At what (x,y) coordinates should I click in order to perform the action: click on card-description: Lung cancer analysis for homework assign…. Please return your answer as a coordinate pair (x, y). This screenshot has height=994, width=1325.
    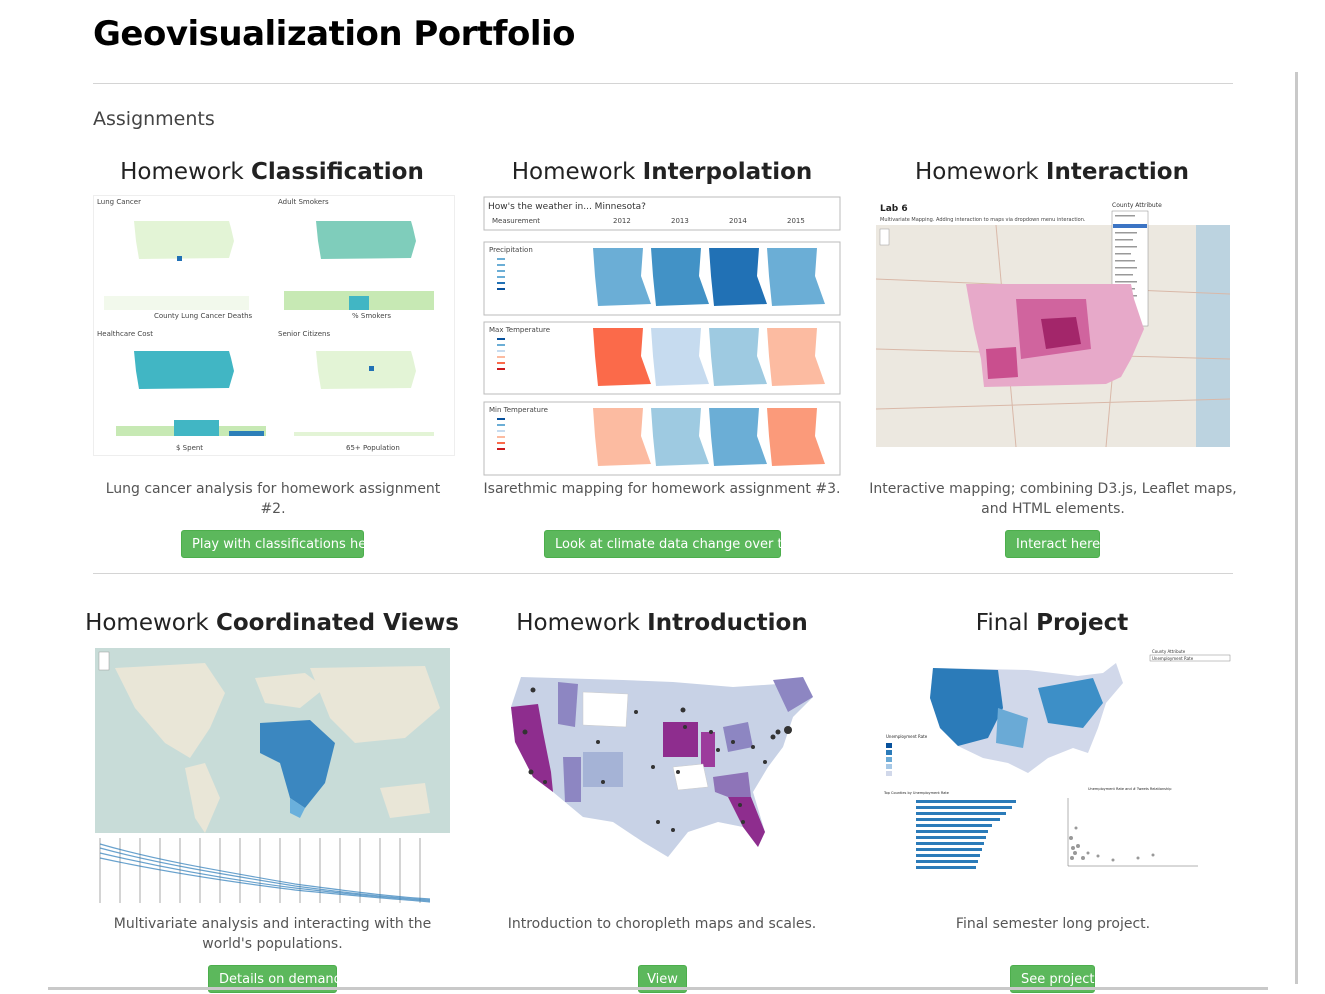
    Looking at the image, I should click on (273, 499).